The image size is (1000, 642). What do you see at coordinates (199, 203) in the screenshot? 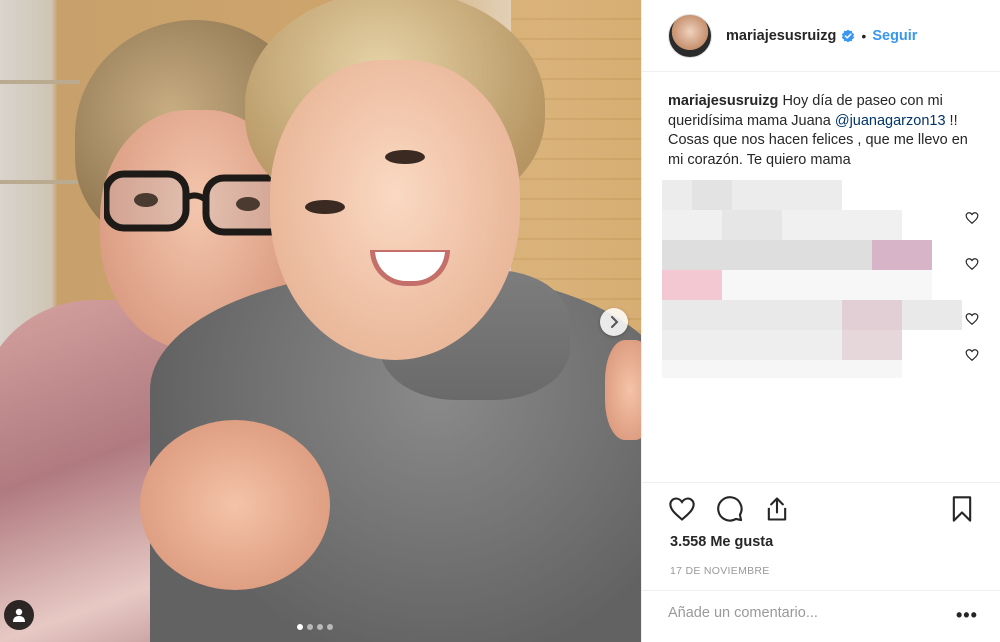
I see `mother-glasses` at bounding box center [199, 203].